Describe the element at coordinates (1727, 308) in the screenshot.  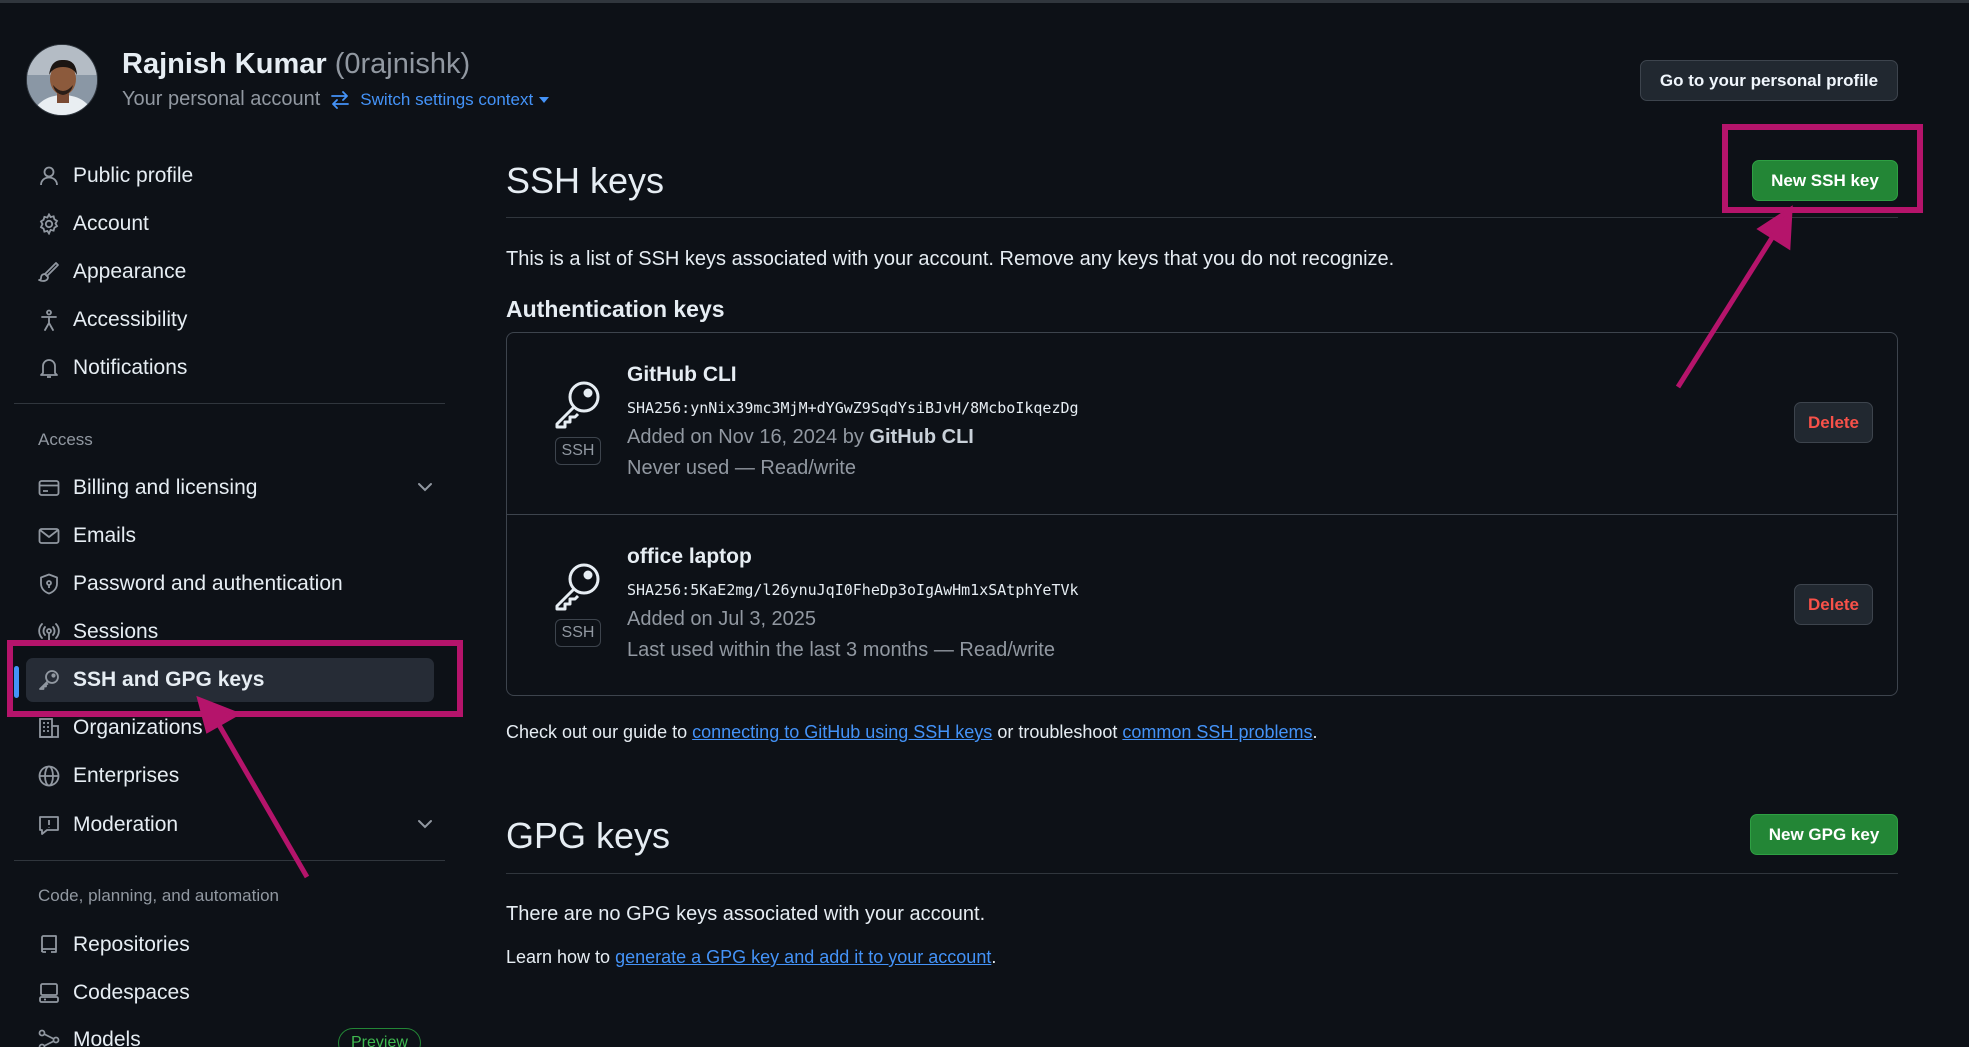
I see `arrow-to-new-ssh` at that location.